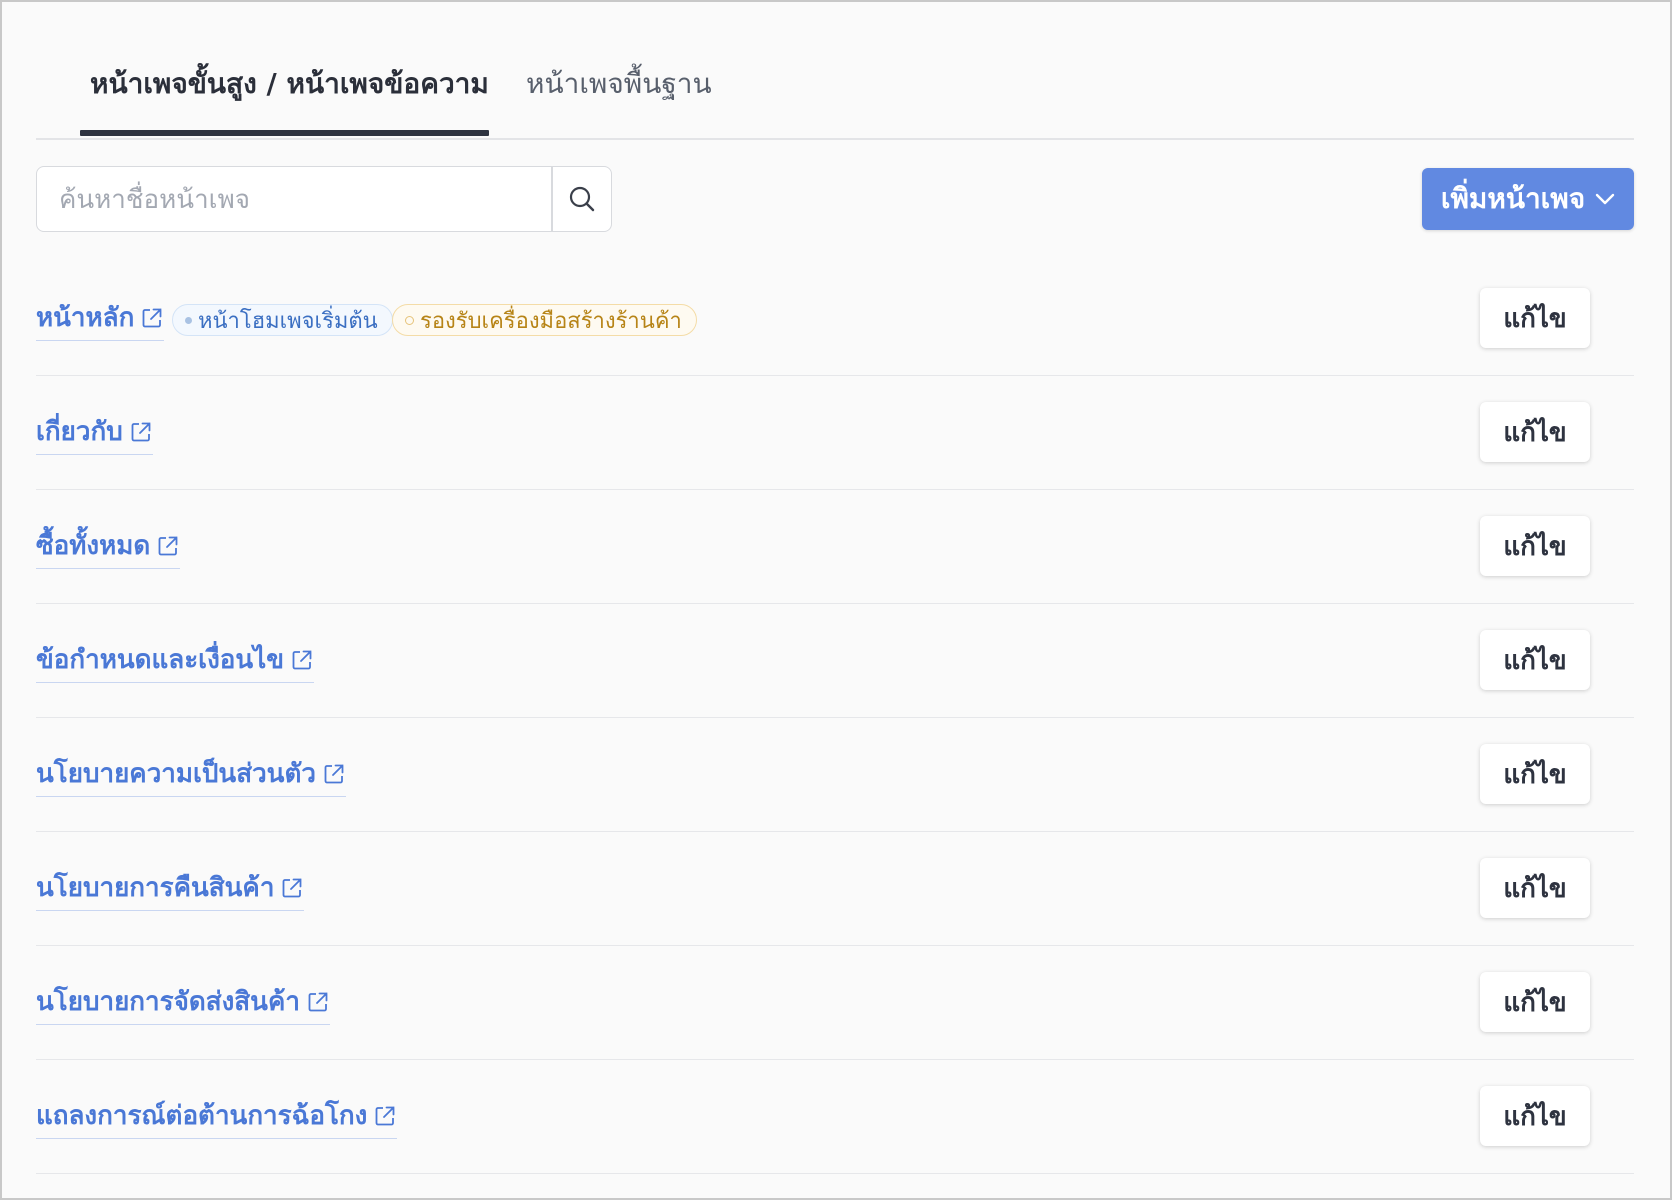 The height and width of the screenshot is (1200, 1672). What do you see at coordinates (835, 1117) in the screenshot?
I see `list-item: แถลงการณ์ต่อต้านการฉ้อโกง แก้ไข` at bounding box center [835, 1117].